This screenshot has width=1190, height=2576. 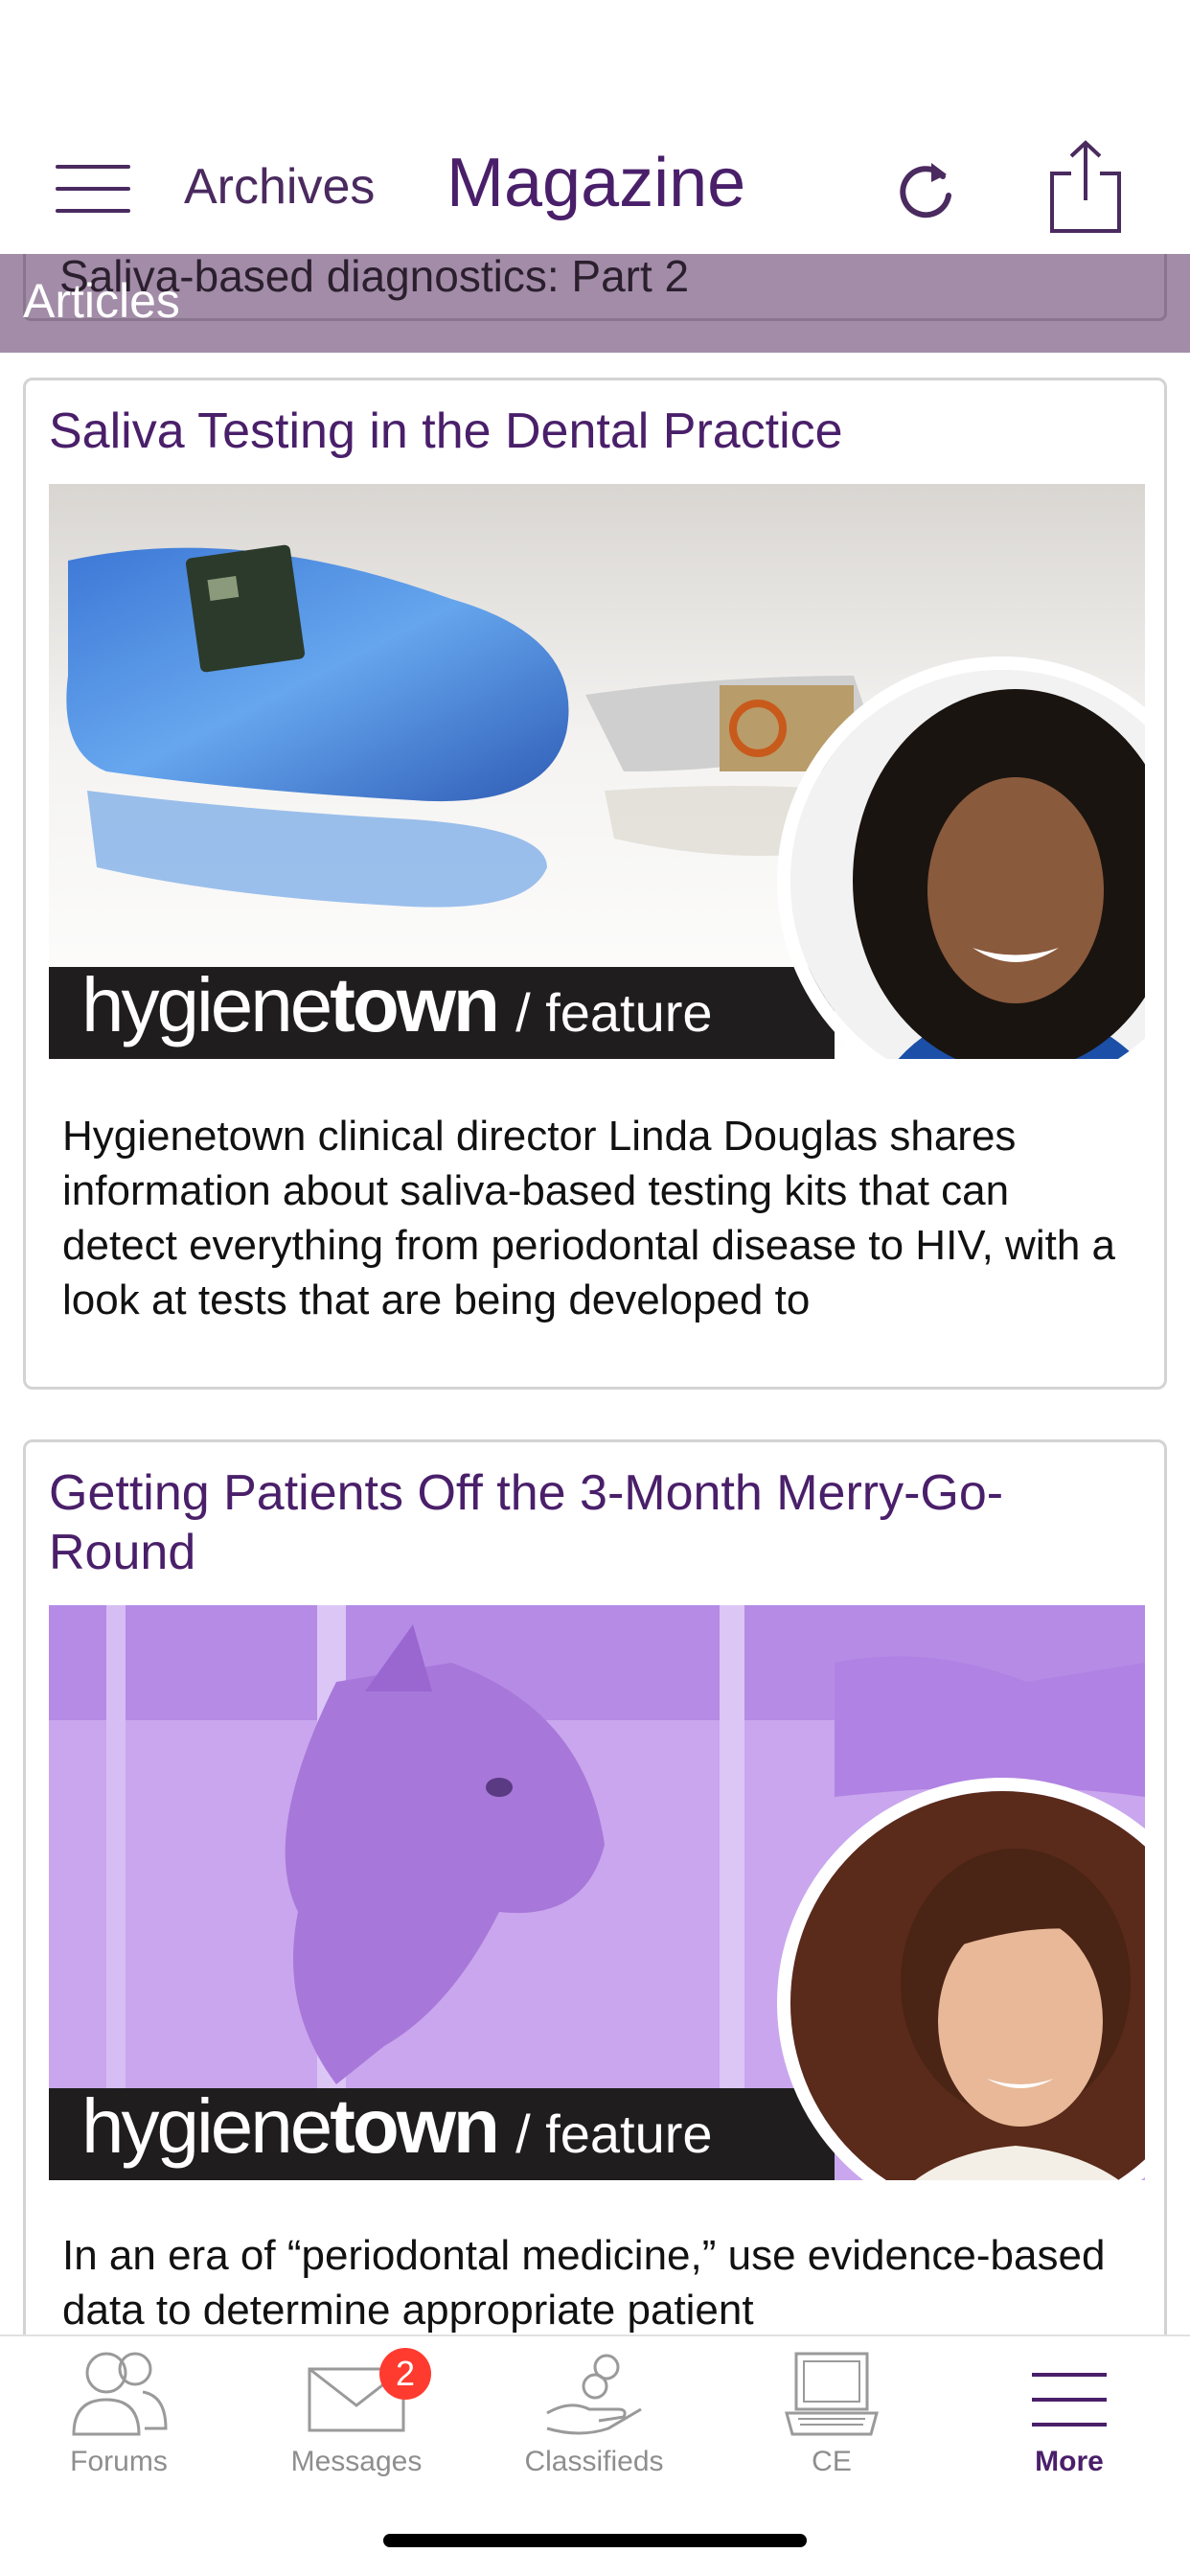 I want to click on tab-more: More, so click(x=1069, y=2412).